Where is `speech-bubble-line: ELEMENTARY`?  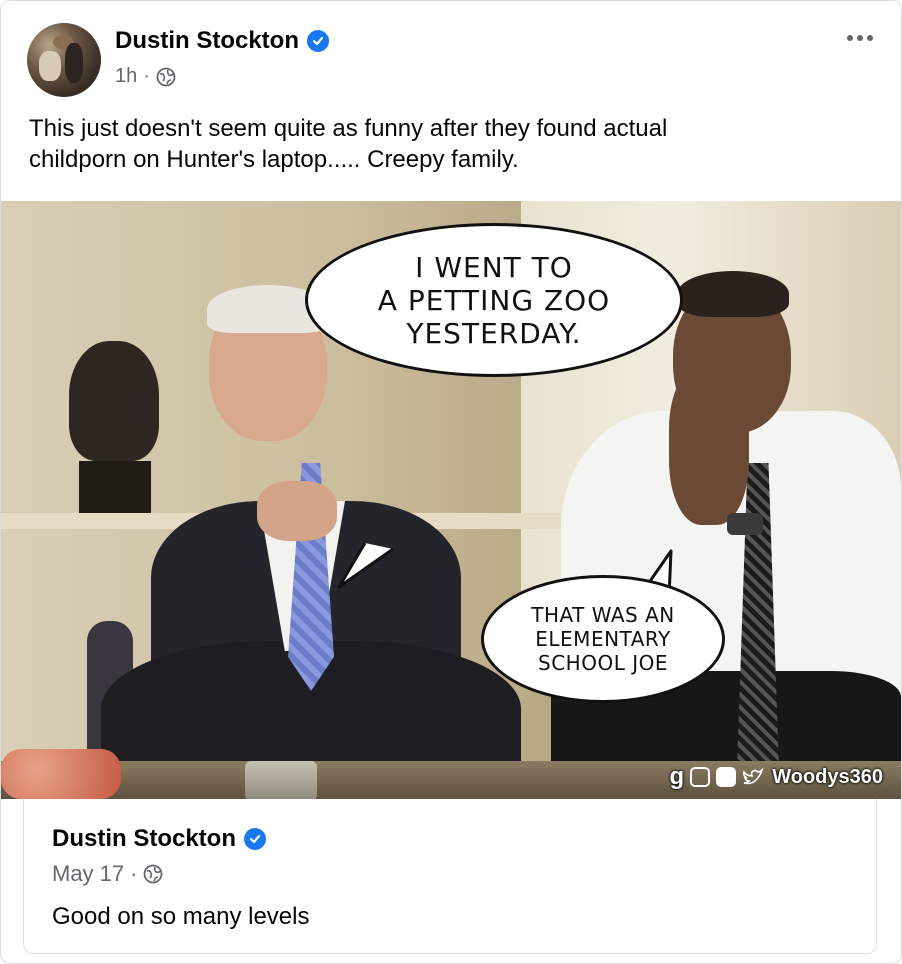
speech-bubble-line: ELEMENTARY is located at coordinates (603, 639).